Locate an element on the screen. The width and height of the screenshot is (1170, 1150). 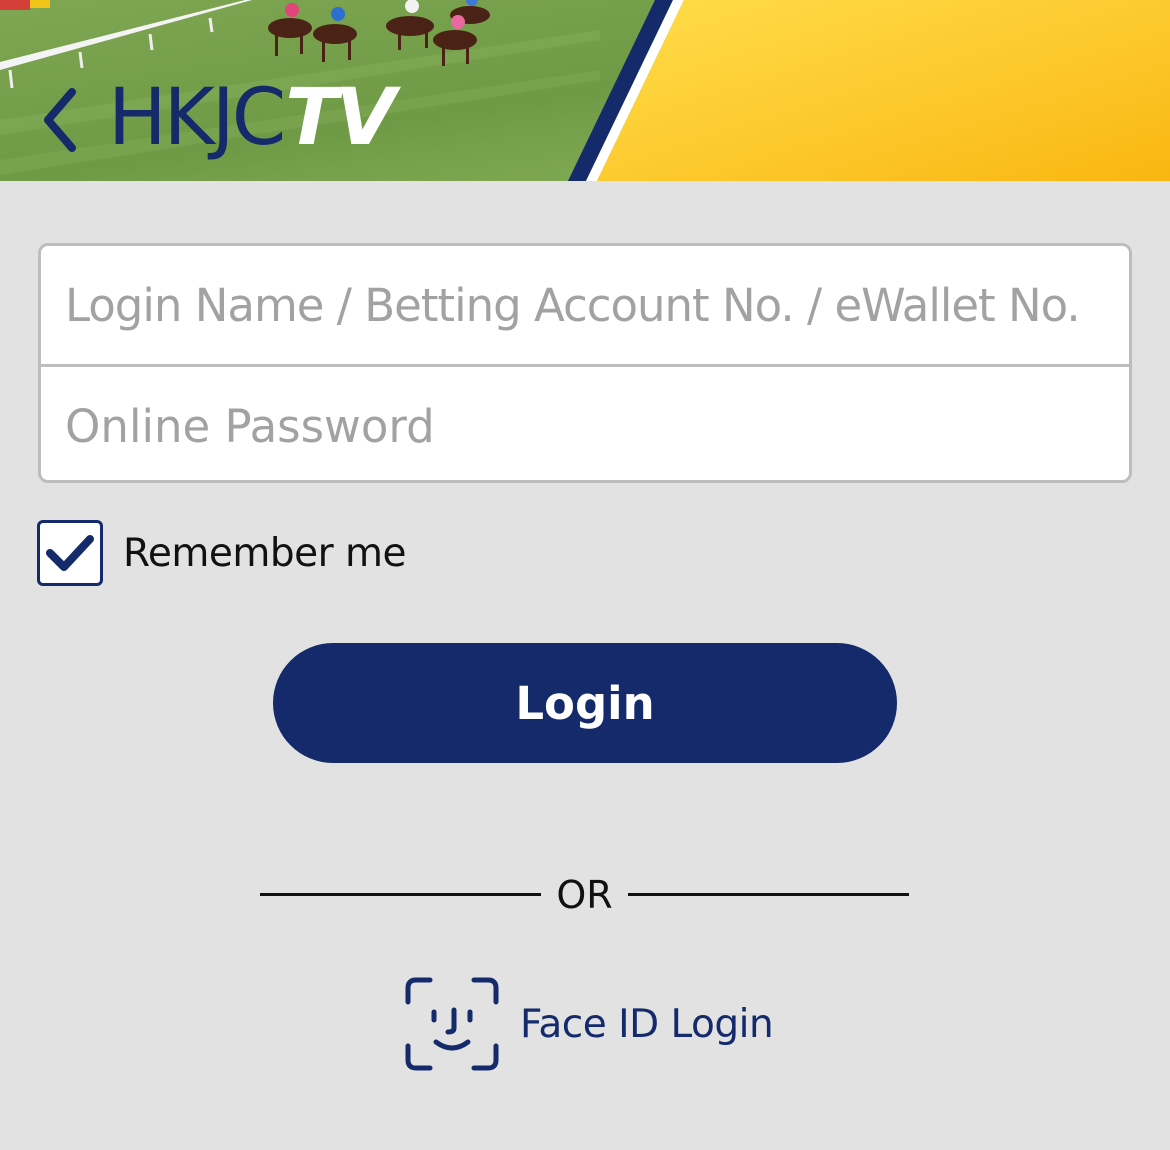
or-divider: OR is located at coordinates (584, 895).